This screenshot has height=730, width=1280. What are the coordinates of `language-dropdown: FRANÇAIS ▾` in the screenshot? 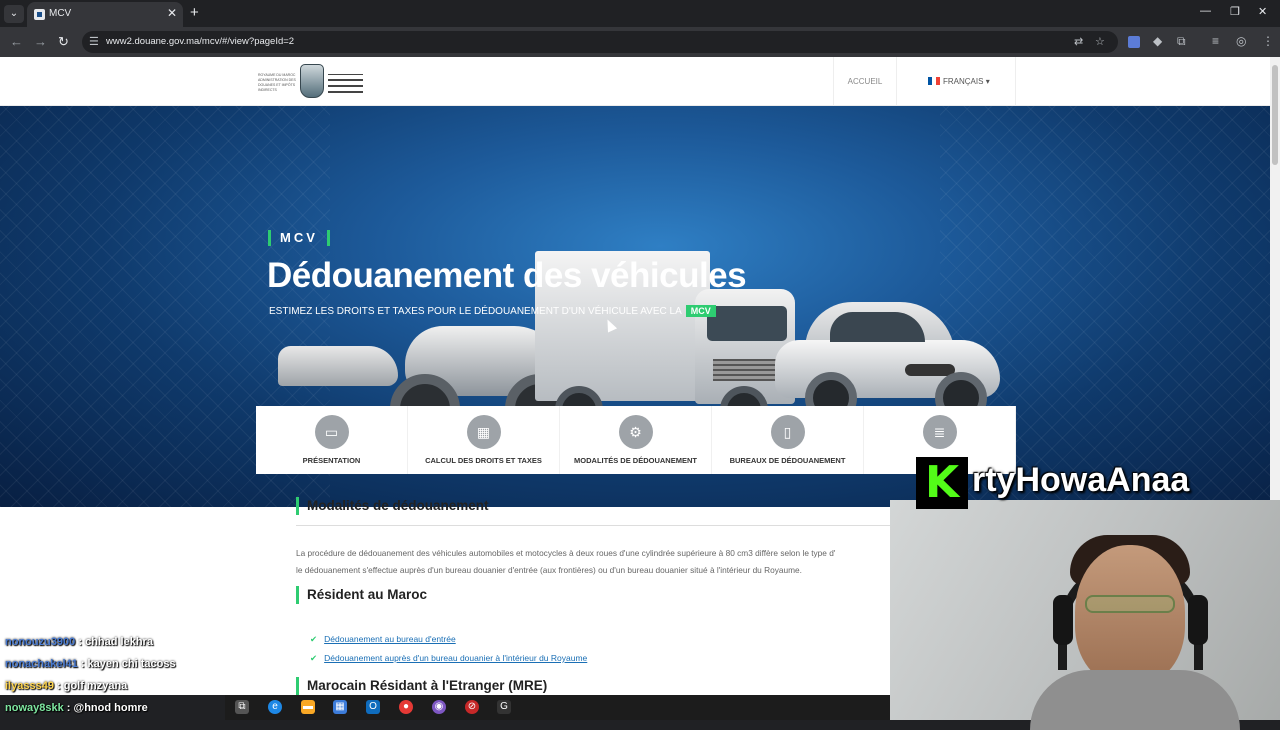 It's located at (957, 81).